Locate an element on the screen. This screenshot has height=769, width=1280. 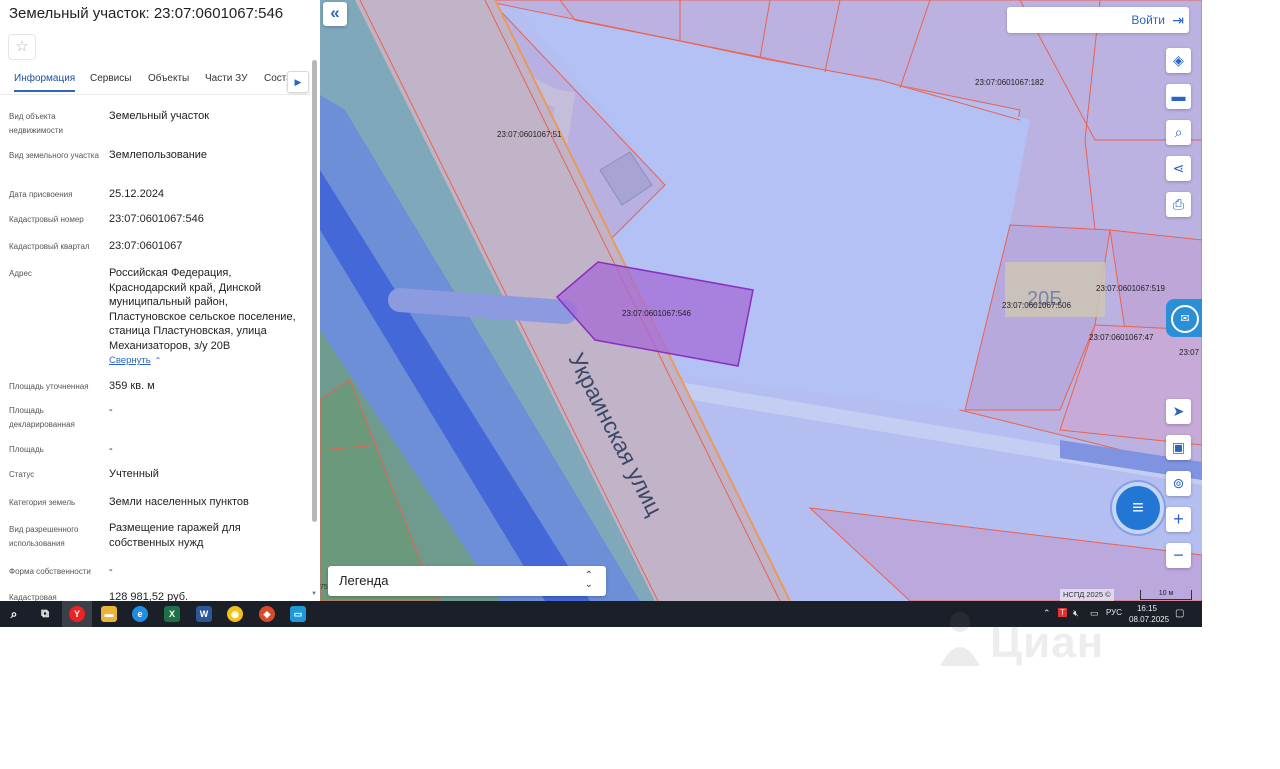
tab-information: Информация is located at coordinates (45, 82).